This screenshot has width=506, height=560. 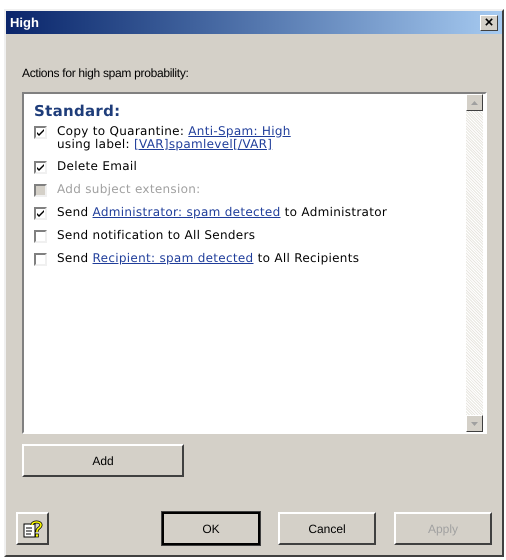 I want to click on window-title: High, so click(x=24, y=23).